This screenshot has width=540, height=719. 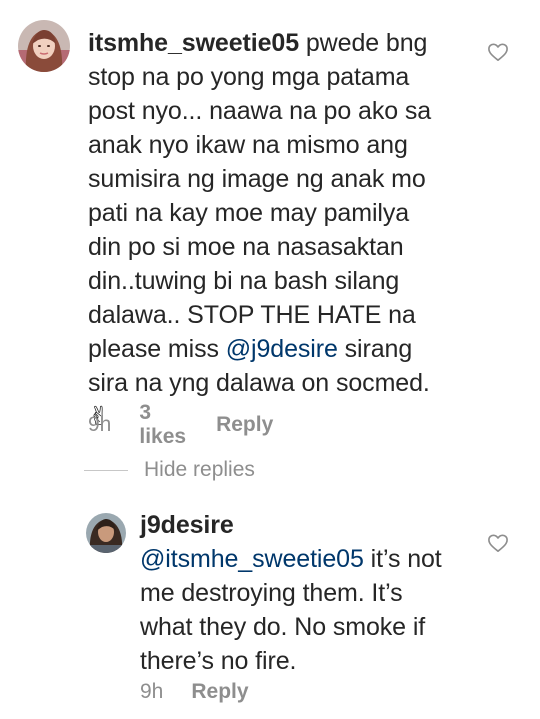 What do you see at coordinates (283, 627) in the screenshot?
I see `reply-line: what they do. No smoke if` at bounding box center [283, 627].